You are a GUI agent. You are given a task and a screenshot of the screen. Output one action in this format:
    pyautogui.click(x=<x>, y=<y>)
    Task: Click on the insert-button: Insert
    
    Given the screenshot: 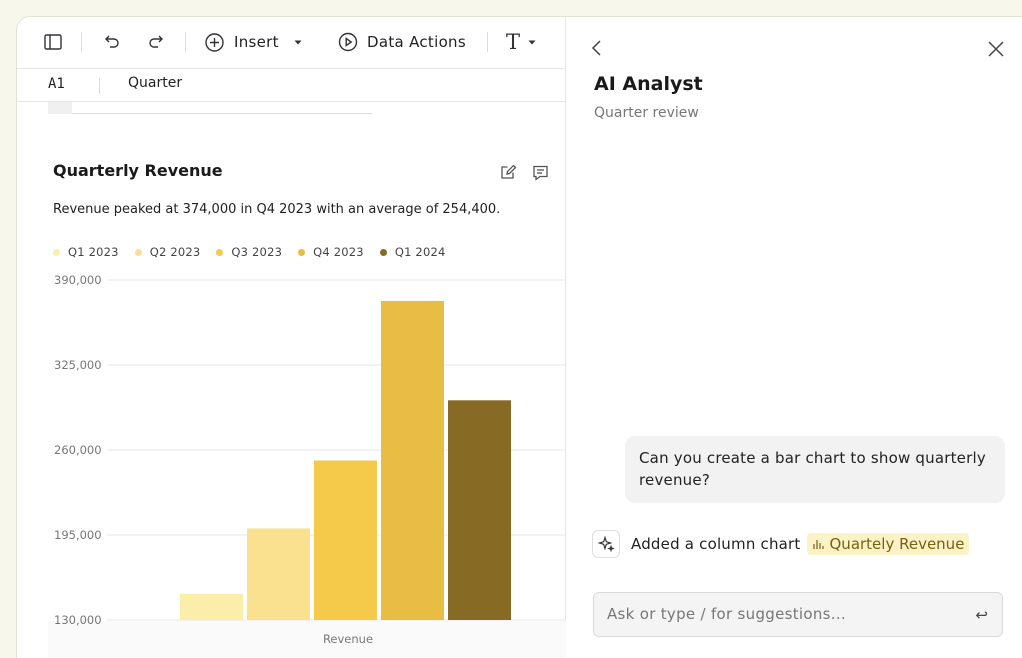 What is the action you would take?
    pyautogui.click(x=254, y=42)
    